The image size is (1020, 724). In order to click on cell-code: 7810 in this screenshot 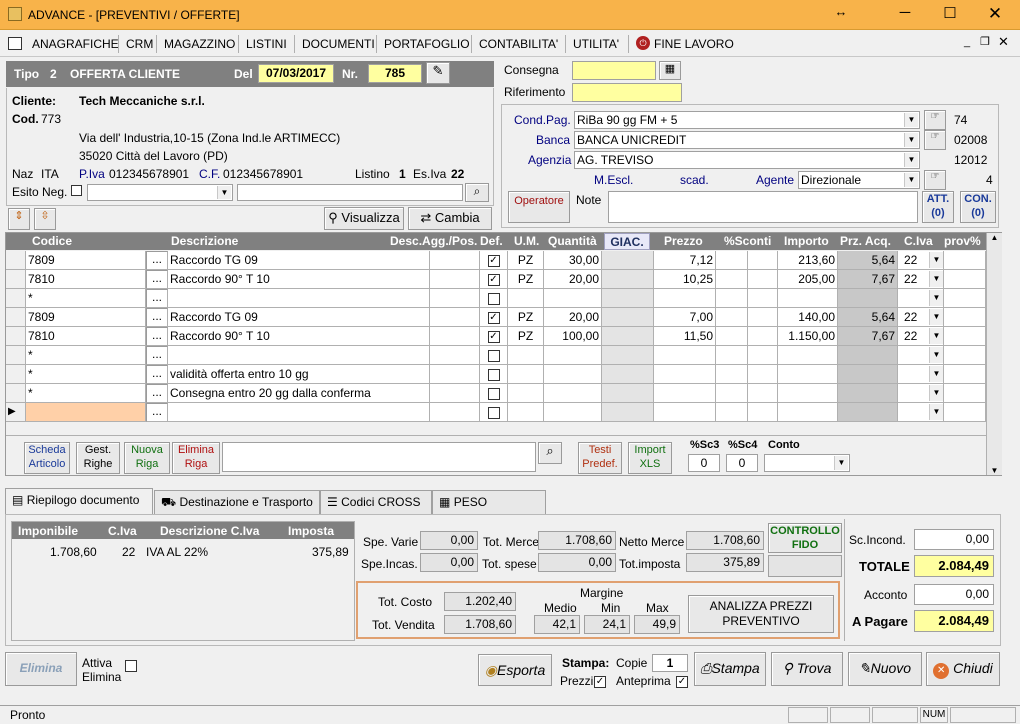, I will do `click(86, 336)`.